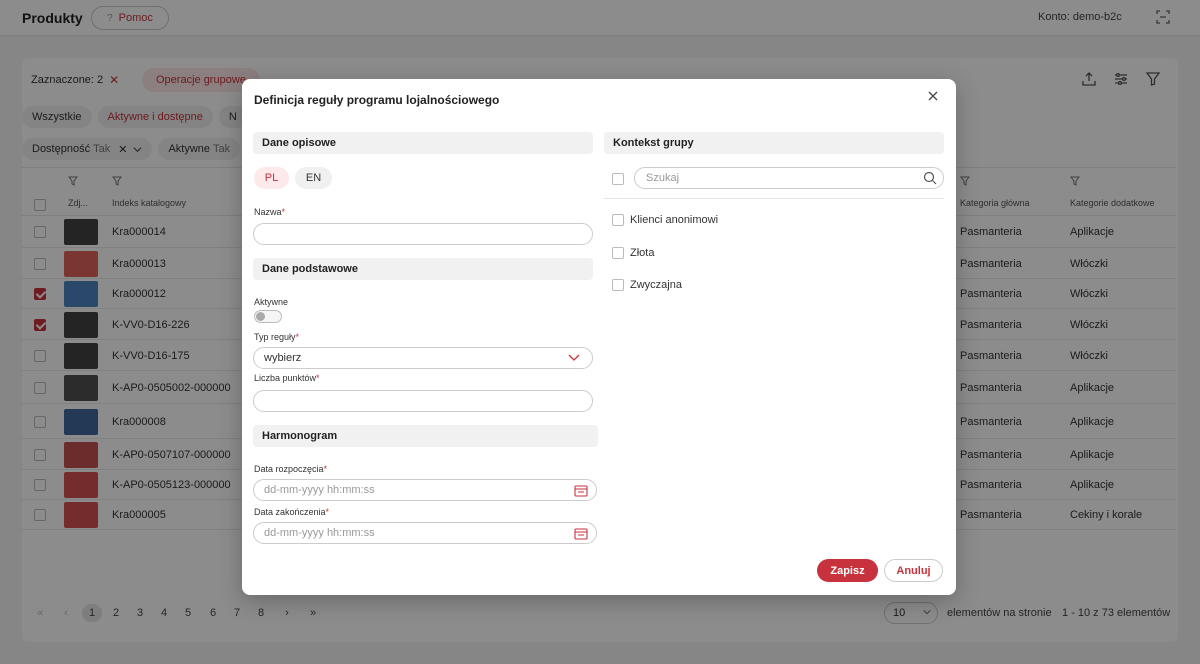 The width and height of the screenshot is (1200, 664). Describe the element at coordinates (847, 570) in the screenshot. I see `save-button: Zapisz` at that location.